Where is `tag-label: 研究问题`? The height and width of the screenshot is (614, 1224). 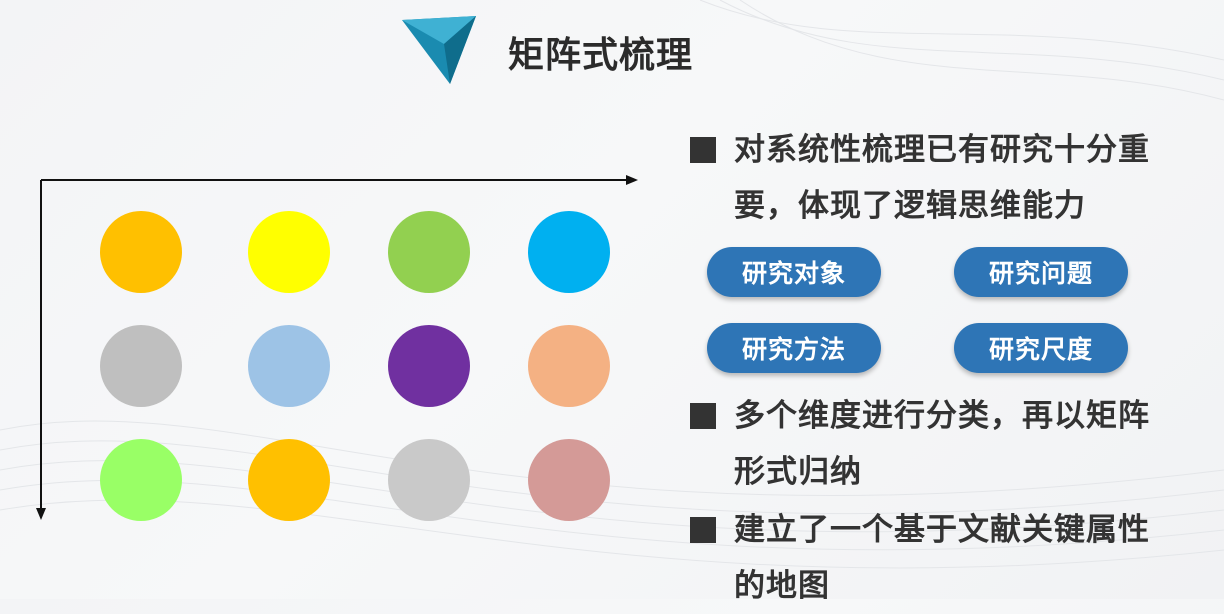 tag-label: 研究问题 is located at coordinates (1040, 273).